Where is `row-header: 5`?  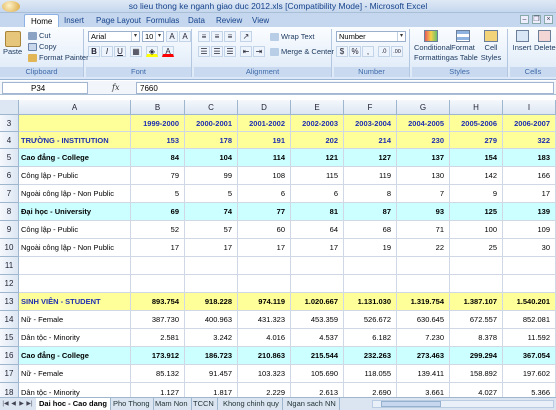 row-header: 5 is located at coordinates (9, 158).